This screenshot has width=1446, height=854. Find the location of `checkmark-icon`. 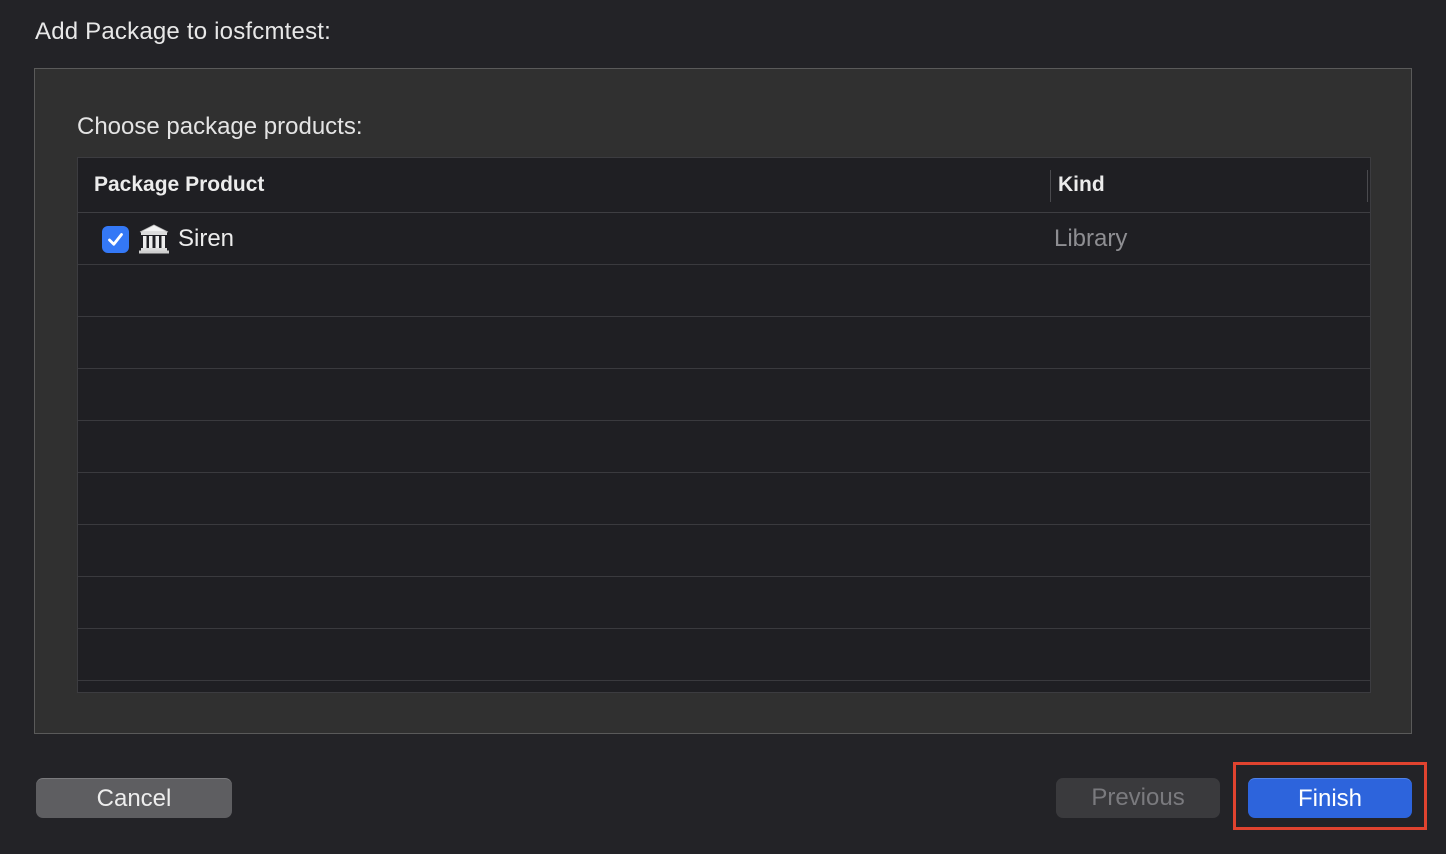

checkmark-icon is located at coordinates (115, 239).